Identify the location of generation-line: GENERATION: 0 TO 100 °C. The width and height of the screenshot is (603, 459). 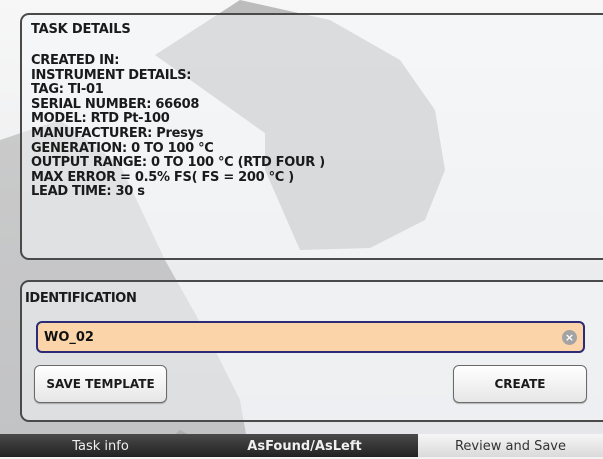
(122, 148).